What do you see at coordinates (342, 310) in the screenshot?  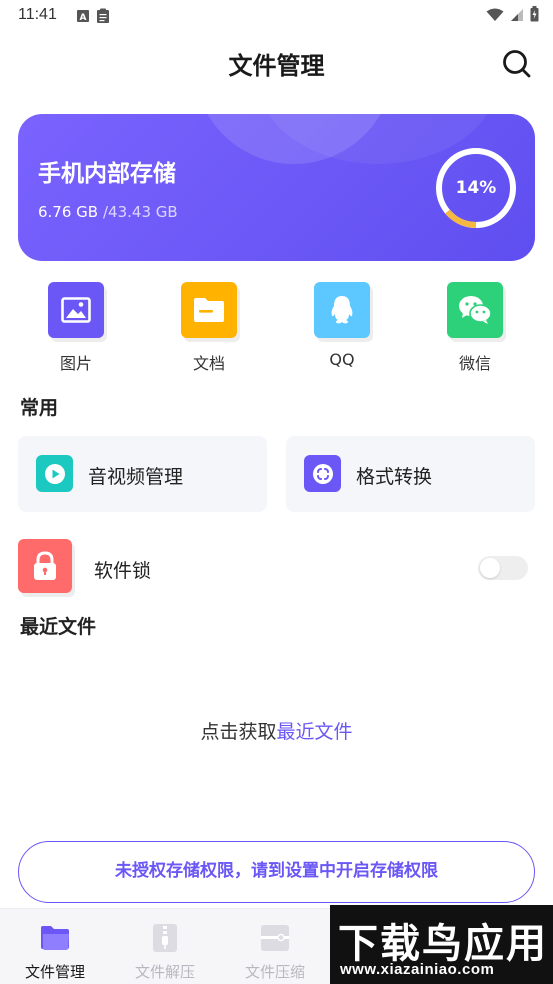 I see `qq-icon` at bounding box center [342, 310].